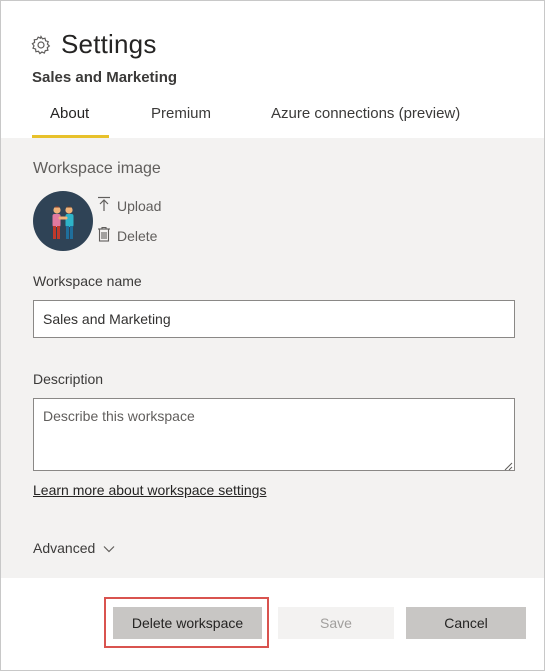 The width and height of the screenshot is (545, 671). I want to click on description-label: Description, so click(68, 379).